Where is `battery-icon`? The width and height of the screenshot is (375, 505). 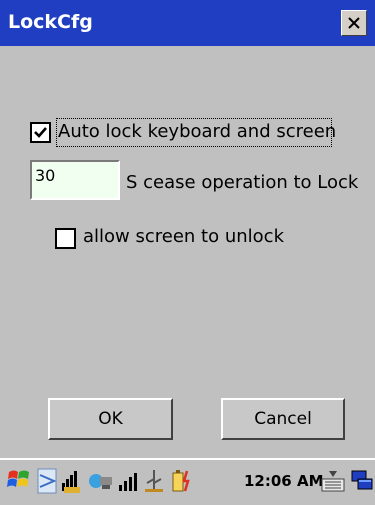
battery-icon is located at coordinates (180, 481).